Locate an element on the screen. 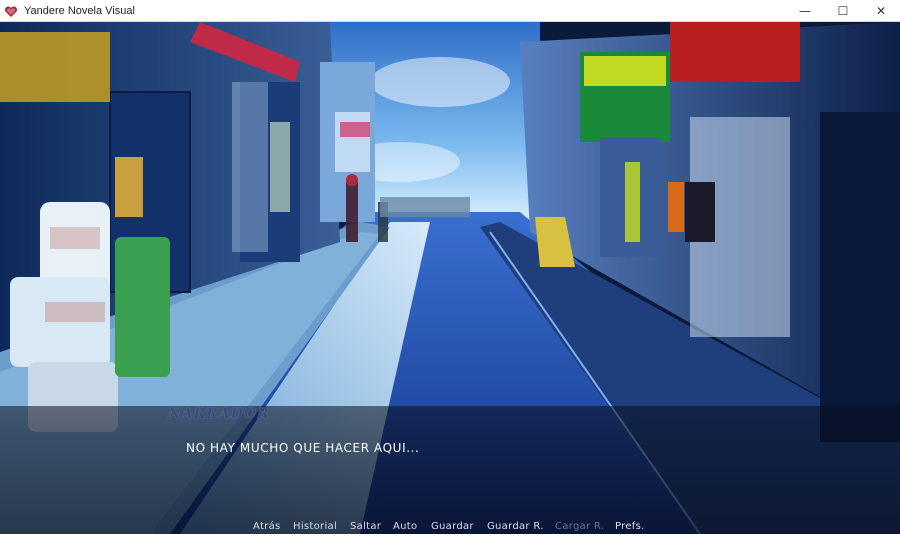  menu-prefs-button: Prefs. is located at coordinates (630, 526).